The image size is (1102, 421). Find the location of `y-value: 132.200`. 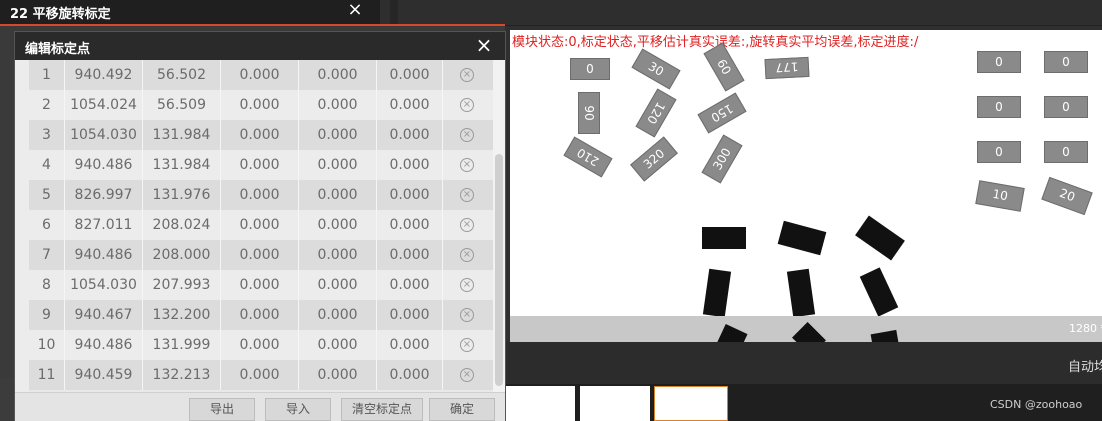

y-value: 132.200 is located at coordinates (182, 315).